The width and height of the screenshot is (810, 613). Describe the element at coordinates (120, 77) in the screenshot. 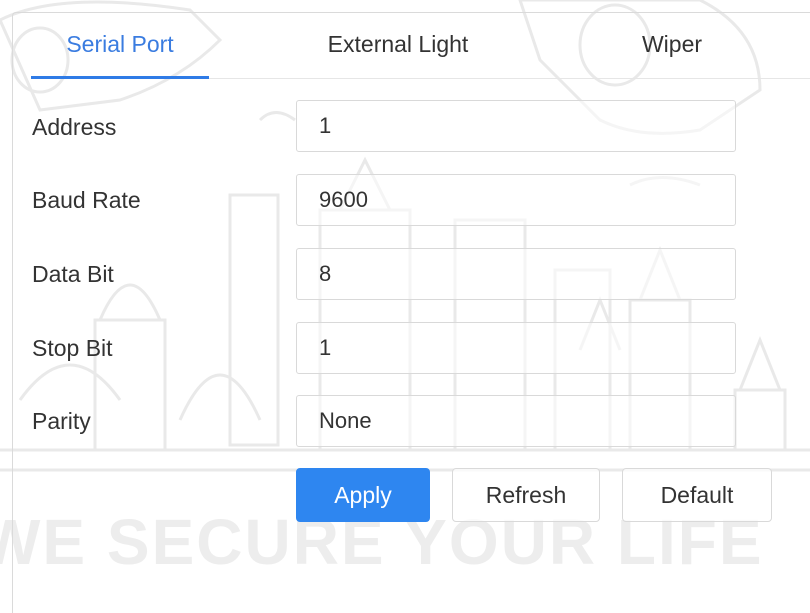

I see `active-tab-indicator` at that location.